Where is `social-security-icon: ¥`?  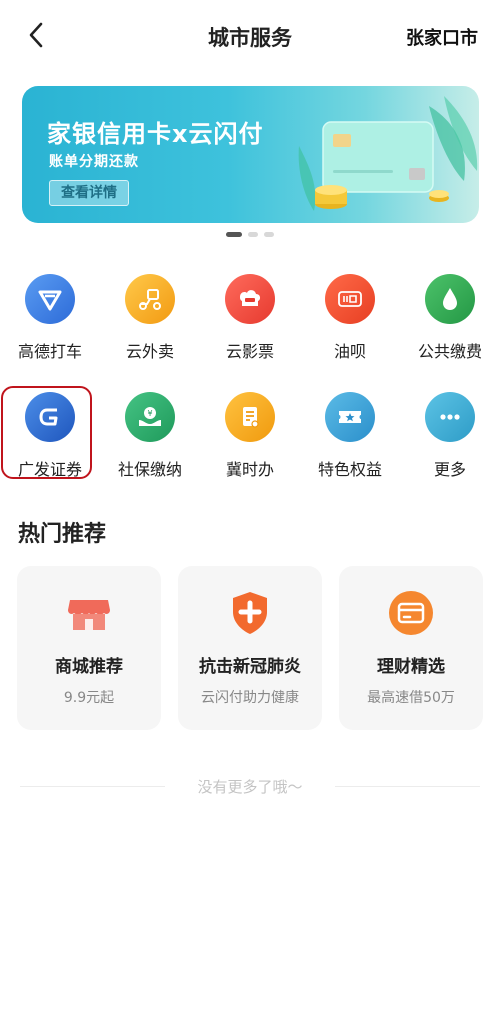
social-security-icon: ¥ is located at coordinates (150, 417).